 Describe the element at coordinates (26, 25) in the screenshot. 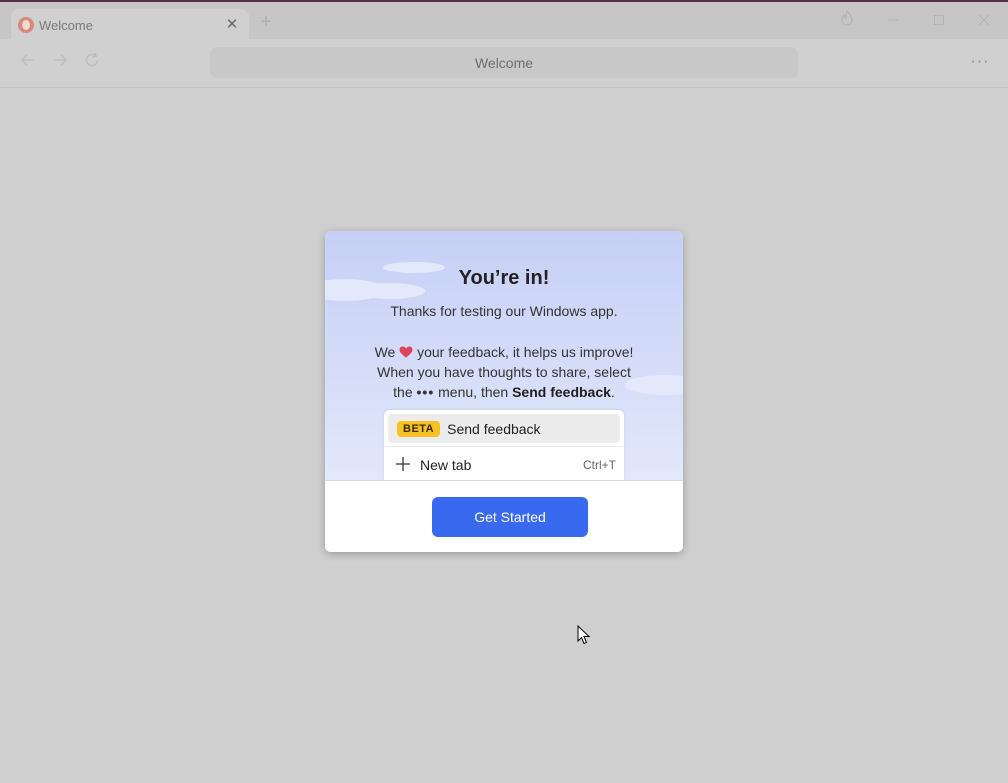

I see `duckduckgo-favicon-icon` at that location.